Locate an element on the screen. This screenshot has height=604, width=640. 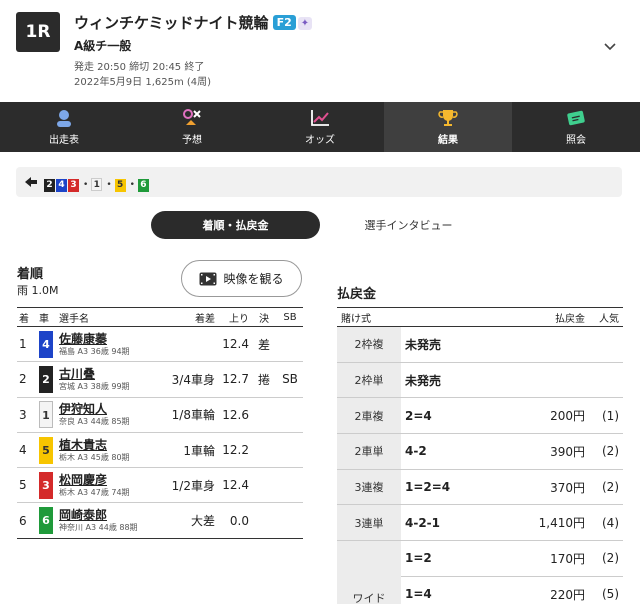
order-car-chip: 1 is located at coordinates (97, 184).